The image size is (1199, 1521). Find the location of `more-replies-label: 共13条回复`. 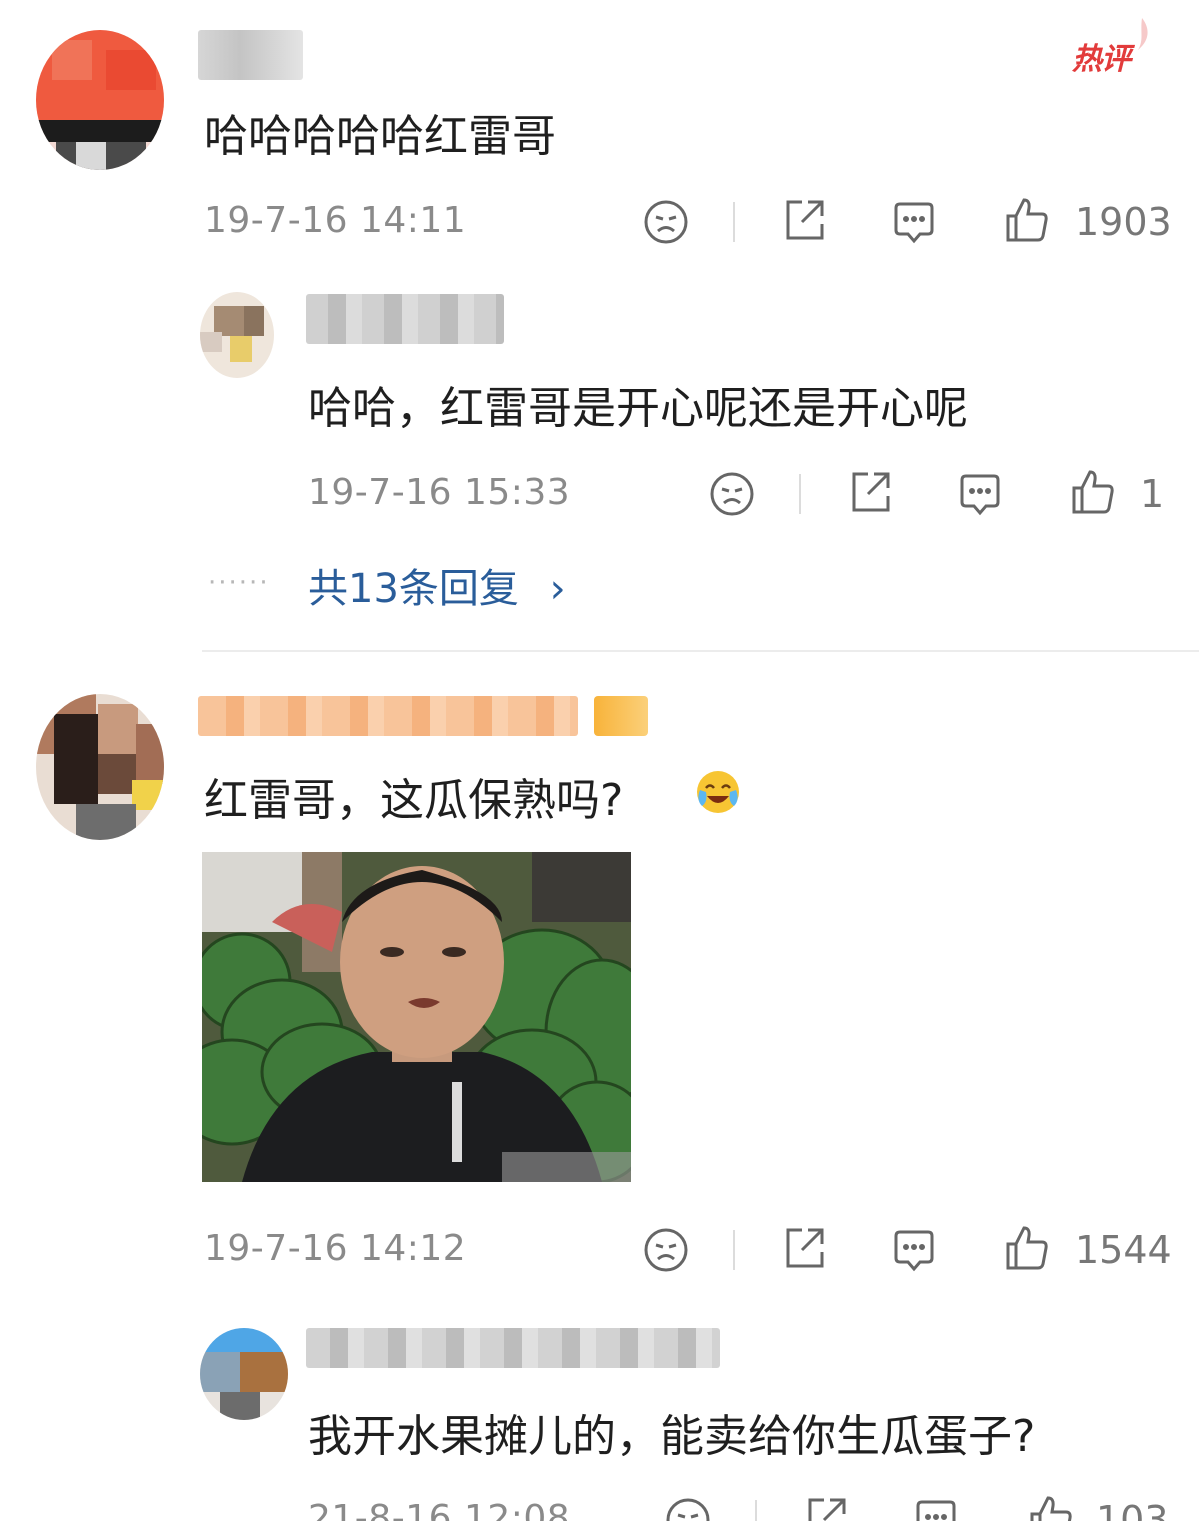

more-replies-label: 共13条回复 is located at coordinates (413, 589).